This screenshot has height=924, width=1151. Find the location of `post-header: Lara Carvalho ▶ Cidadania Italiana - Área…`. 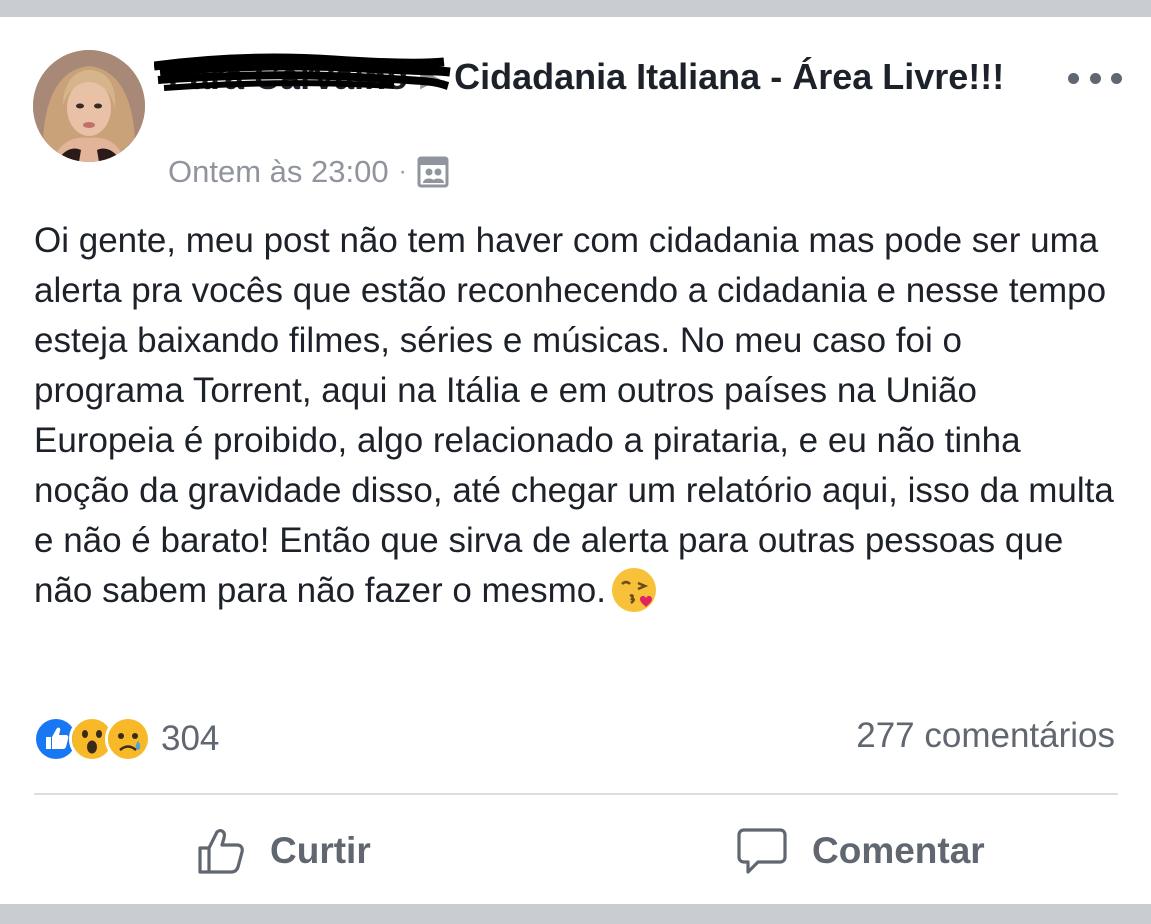

post-header: Lara Carvalho ▶ Cidadania Italiana - Área… is located at coordinates (601, 77).